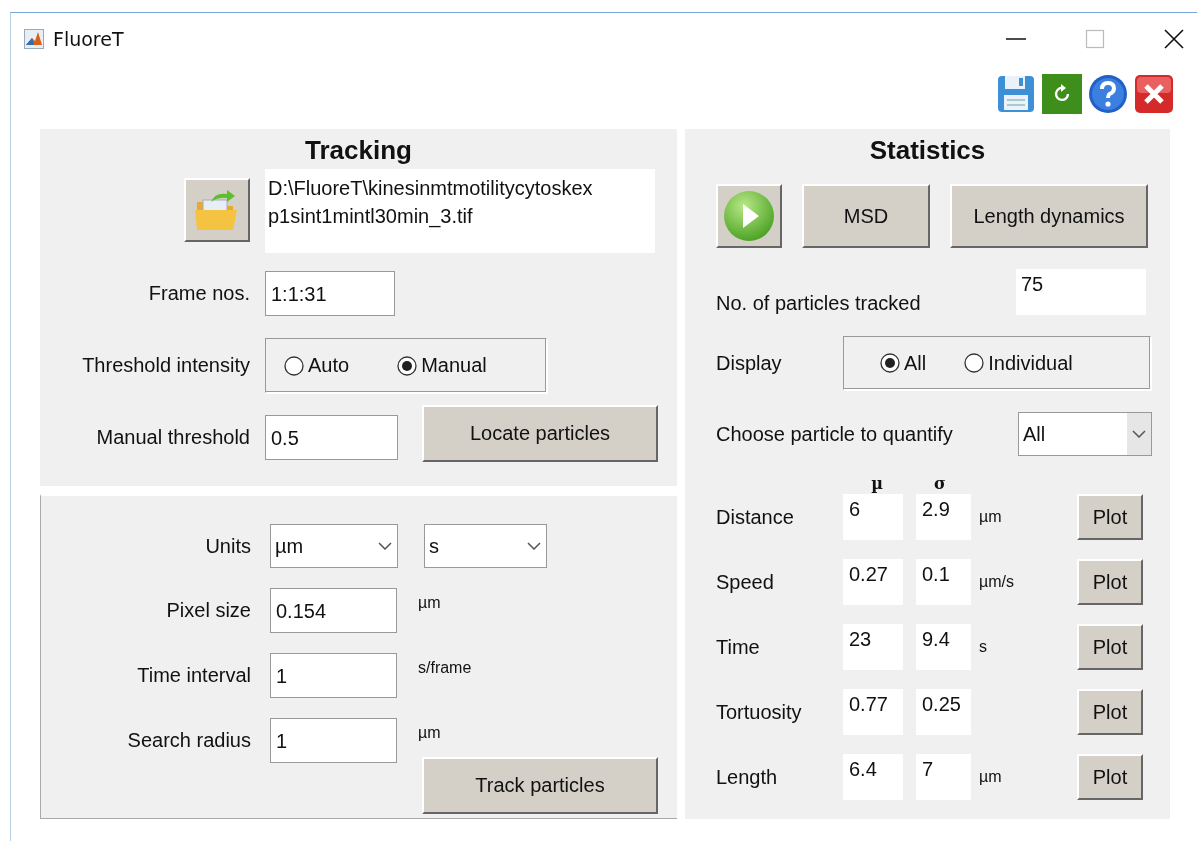  I want to click on unit-label: s/frame, so click(445, 668).